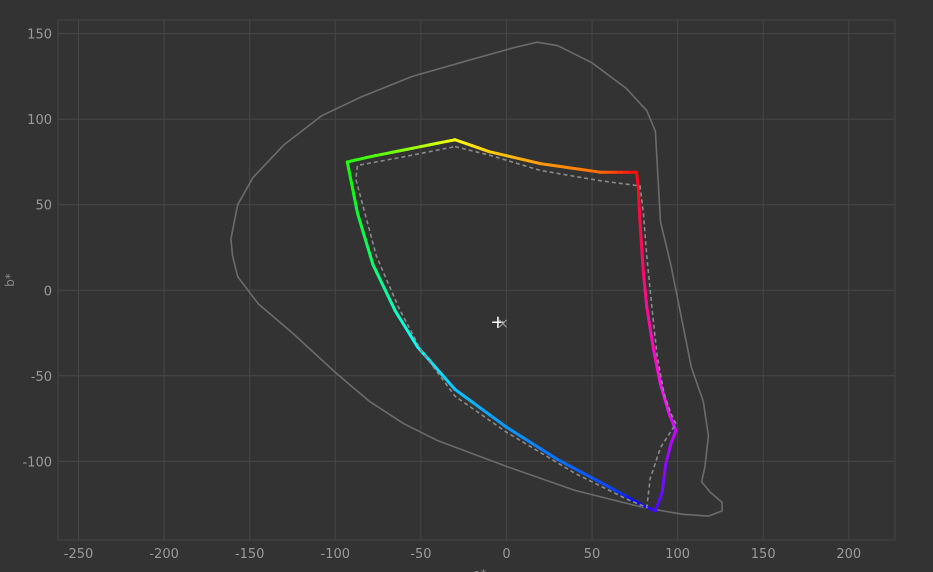 Image resolution: width=933 pixels, height=572 pixels. What do you see at coordinates (420, 554) in the screenshot?
I see `x-tick-label: -50` at bounding box center [420, 554].